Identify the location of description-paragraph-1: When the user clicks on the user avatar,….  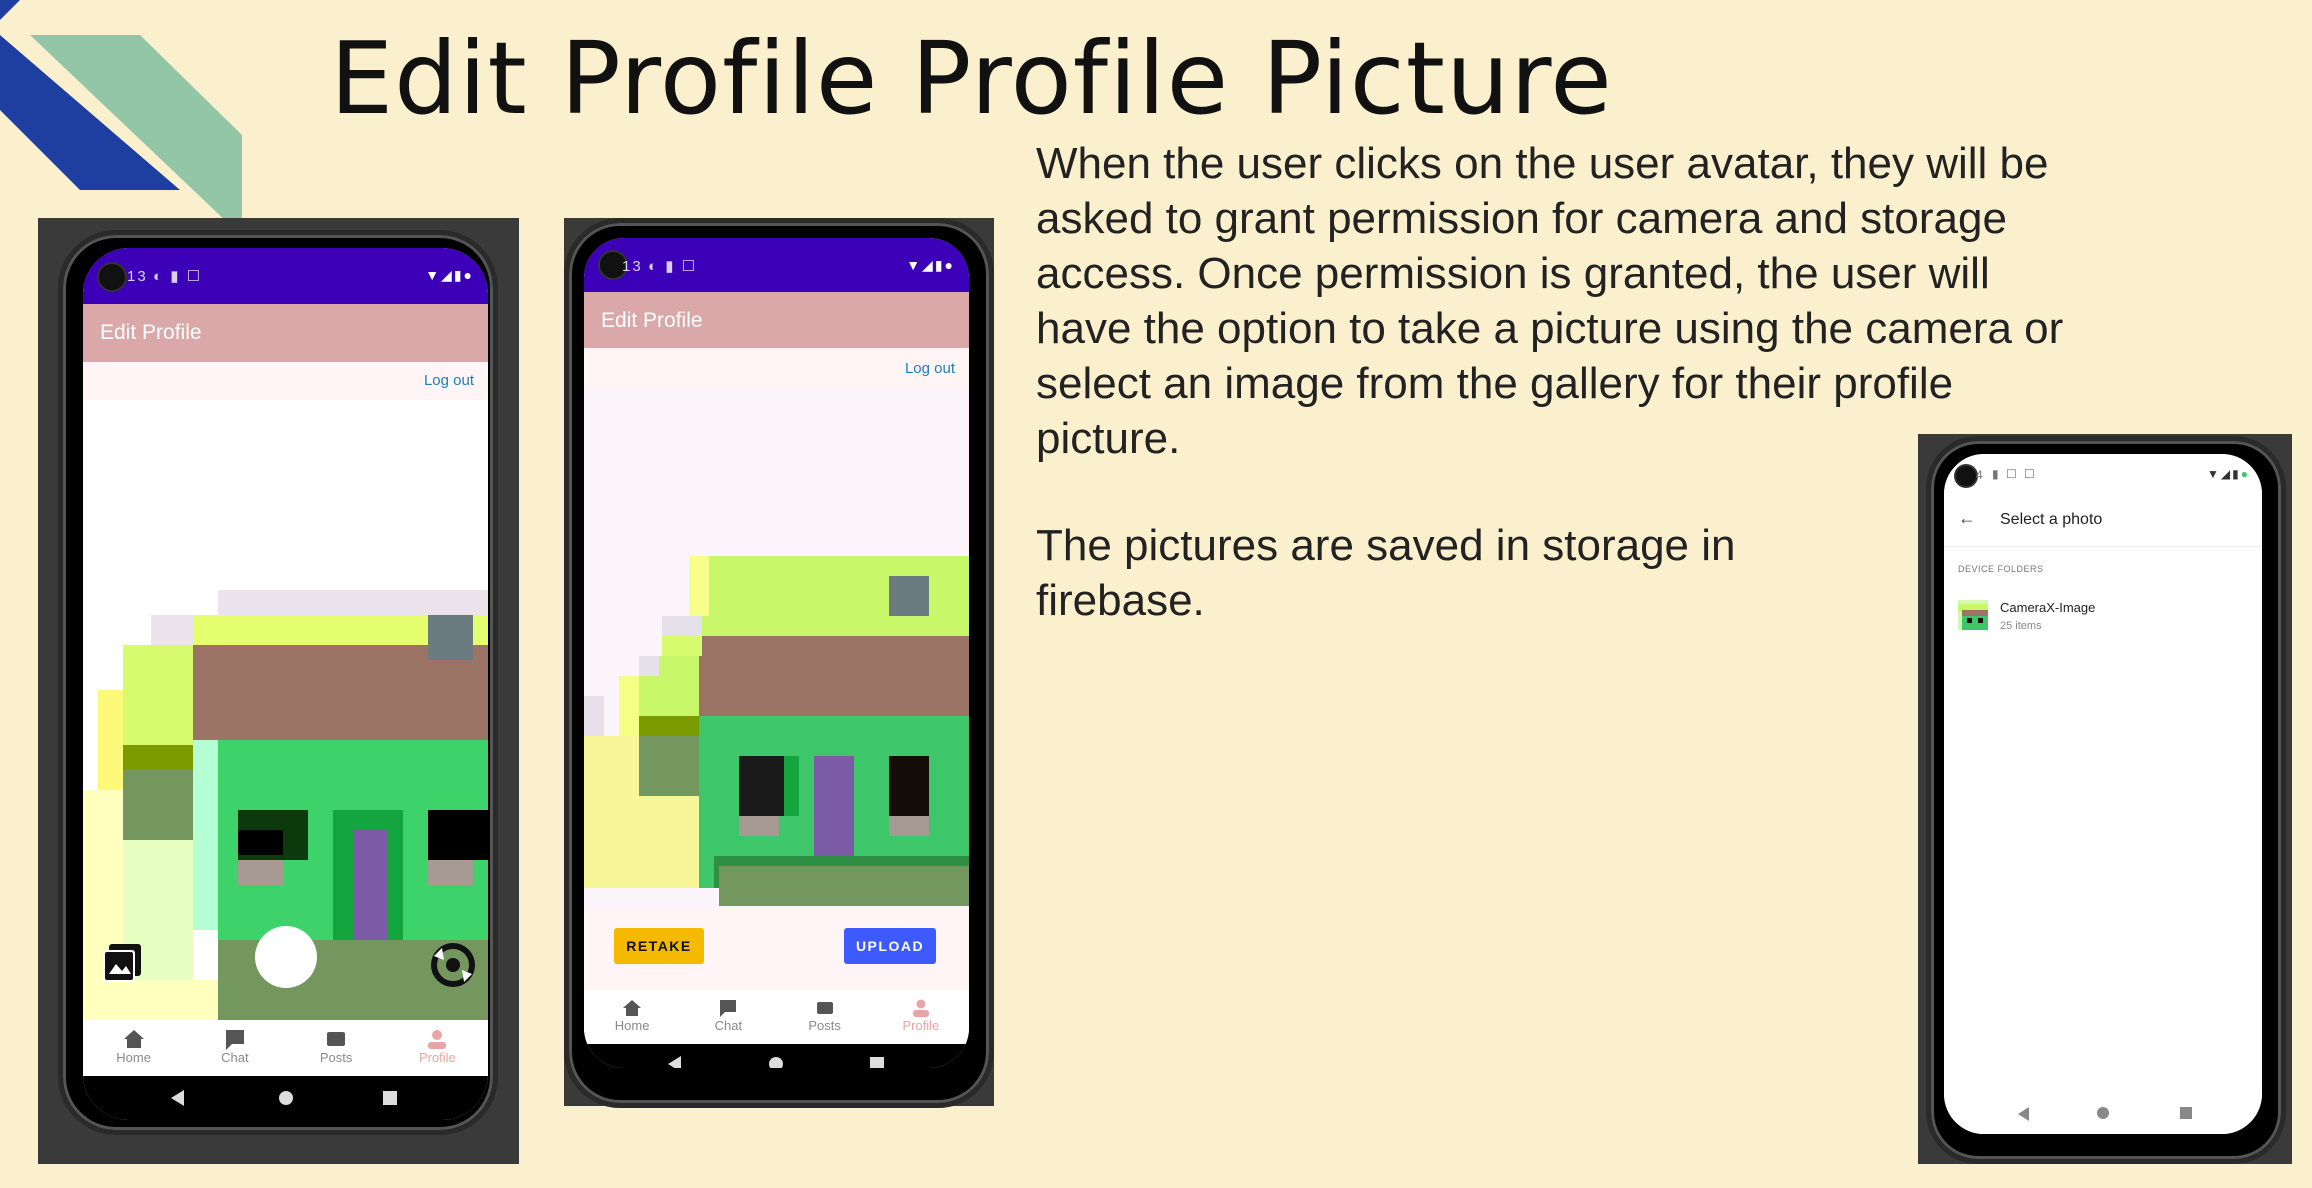
(1550, 301).